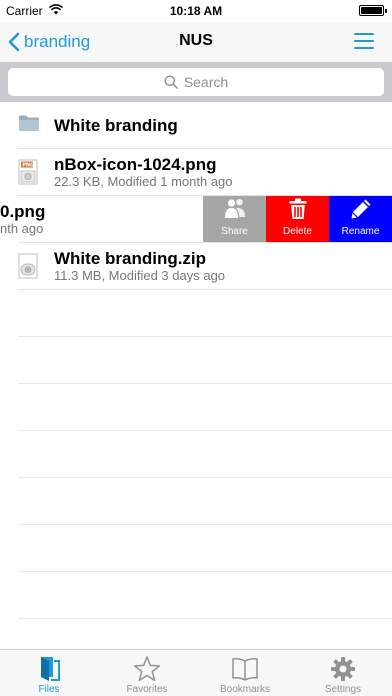 This screenshot has width=392, height=696. Describe the element at coordinates (245, 669) in the screenshot. I see `book-icon` at that location.